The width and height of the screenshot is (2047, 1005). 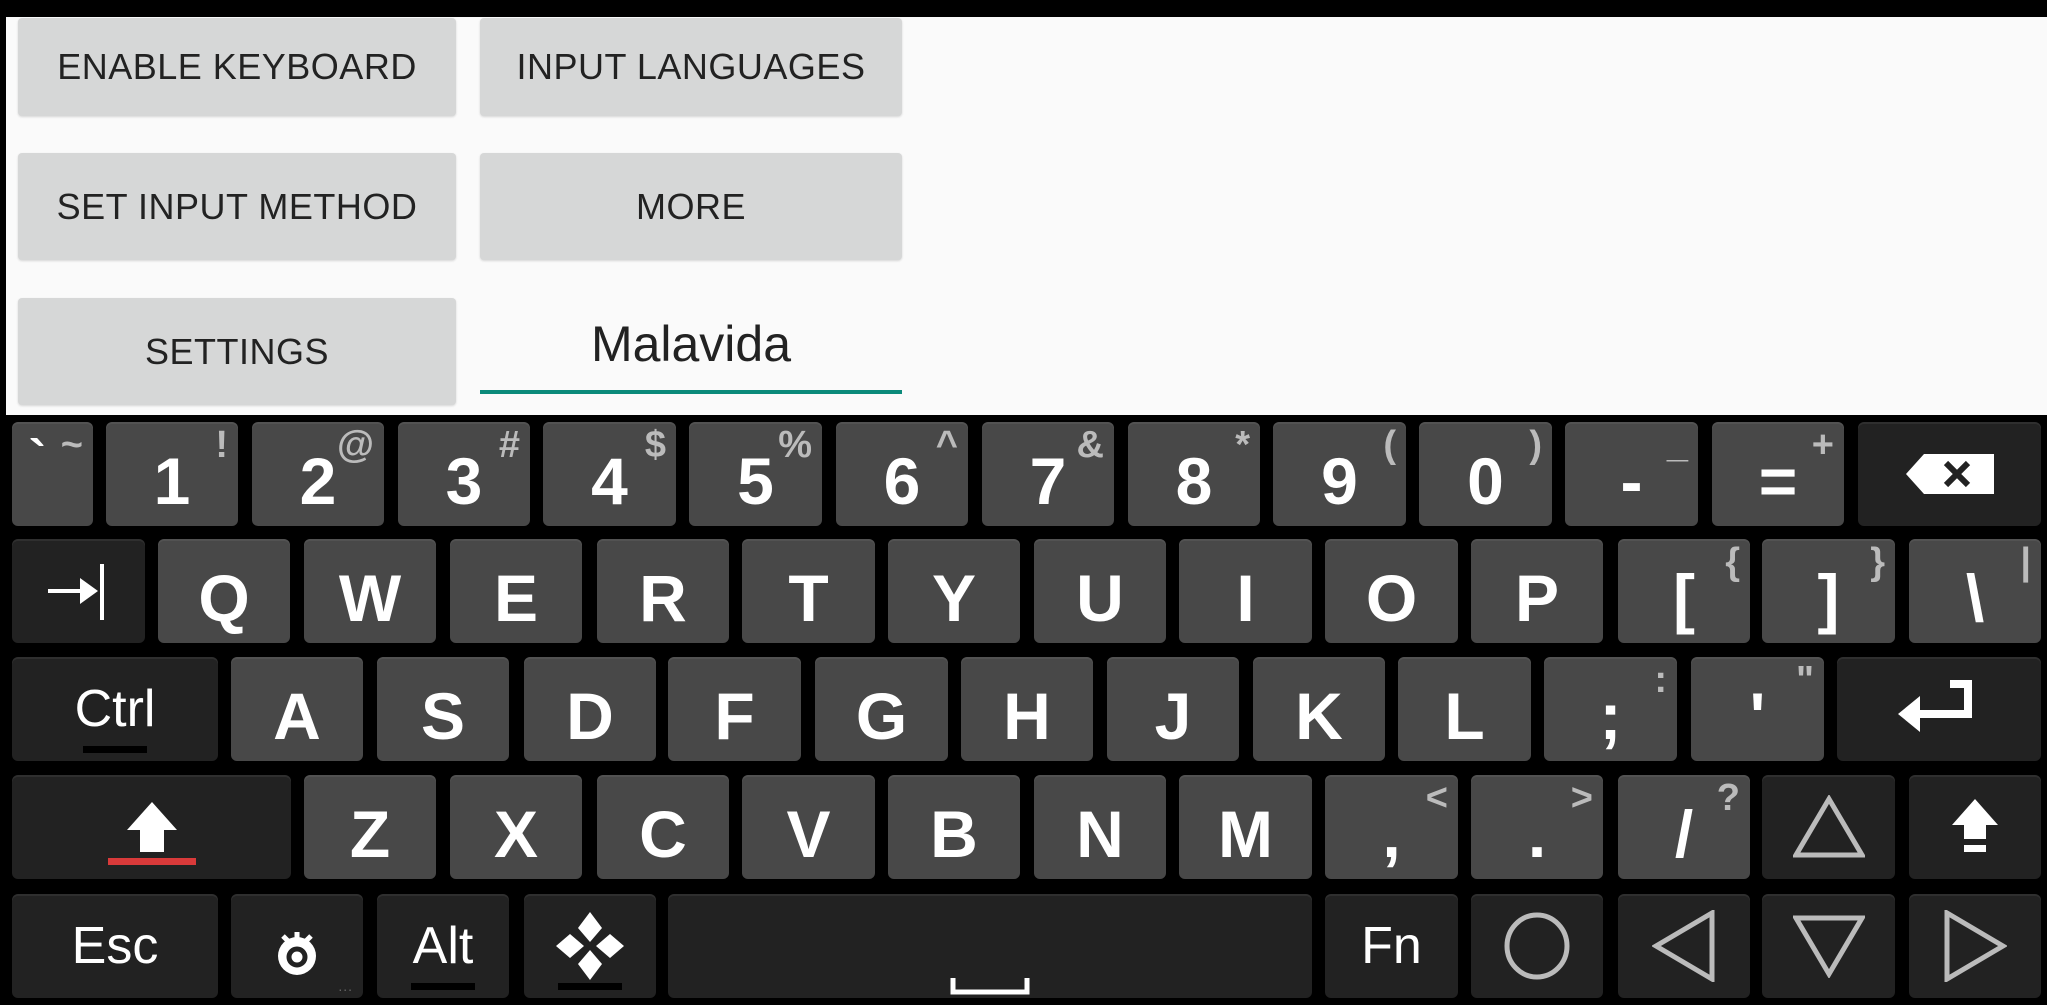 I want to click on key-label: Q, so click(x=224, y=598).